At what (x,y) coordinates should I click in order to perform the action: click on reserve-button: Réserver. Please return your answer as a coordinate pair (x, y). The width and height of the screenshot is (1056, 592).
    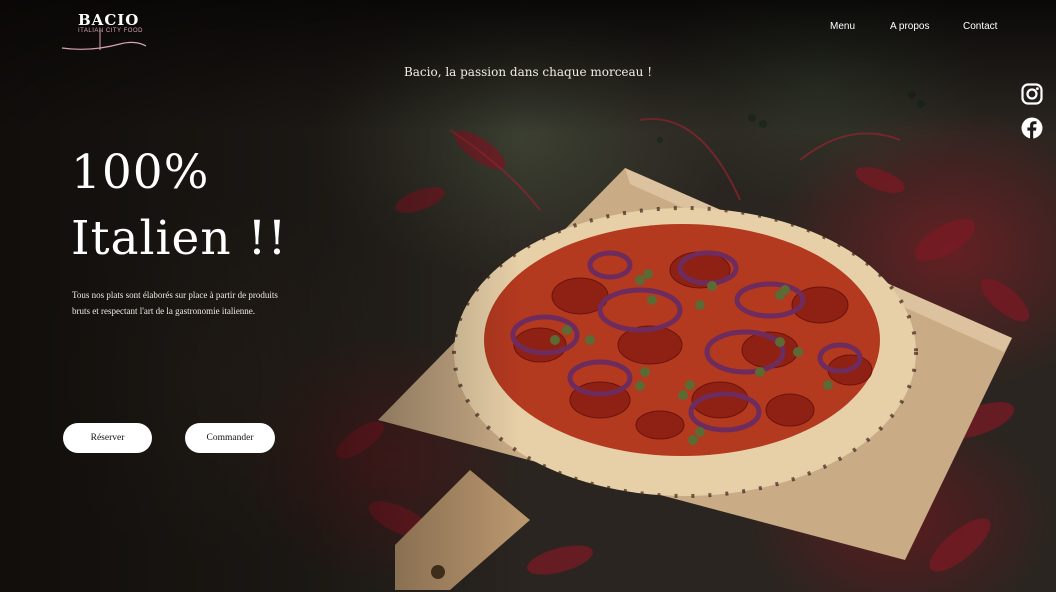
    Looking at the image, I should click on (107, 438).